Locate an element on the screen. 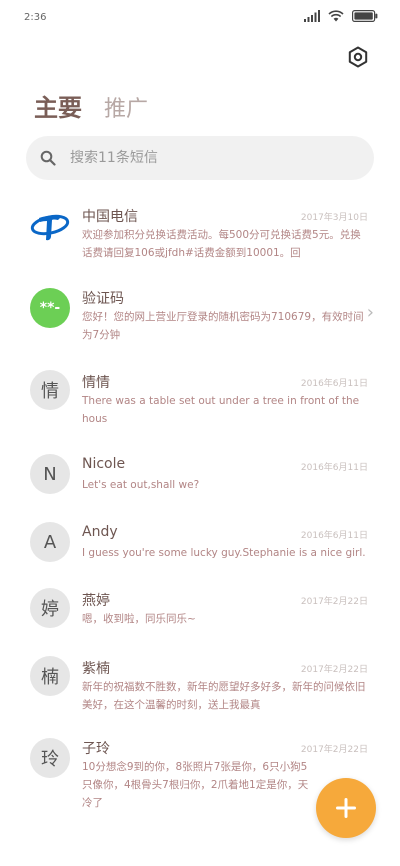 The image size is (400, 866). avatar: 情 is located at coordinates (50, 390).